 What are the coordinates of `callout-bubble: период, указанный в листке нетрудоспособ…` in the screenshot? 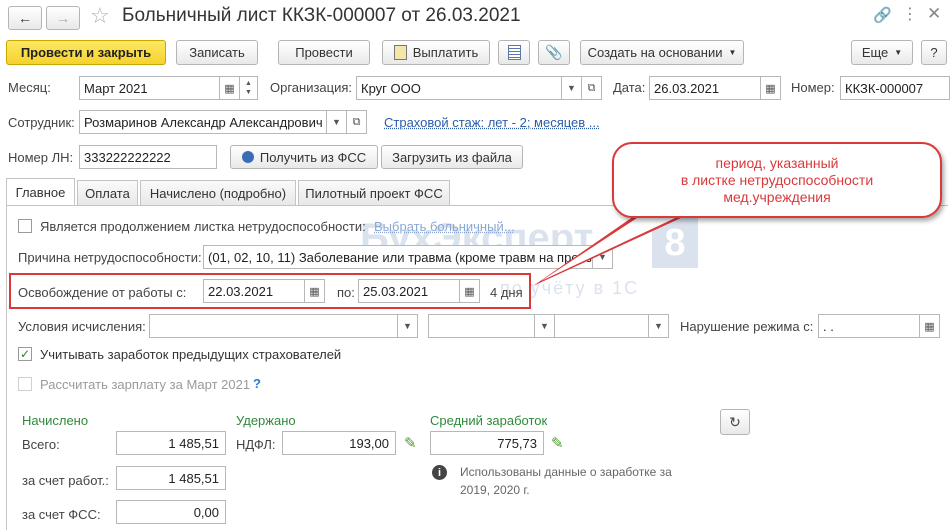 It's located at (777, 180).